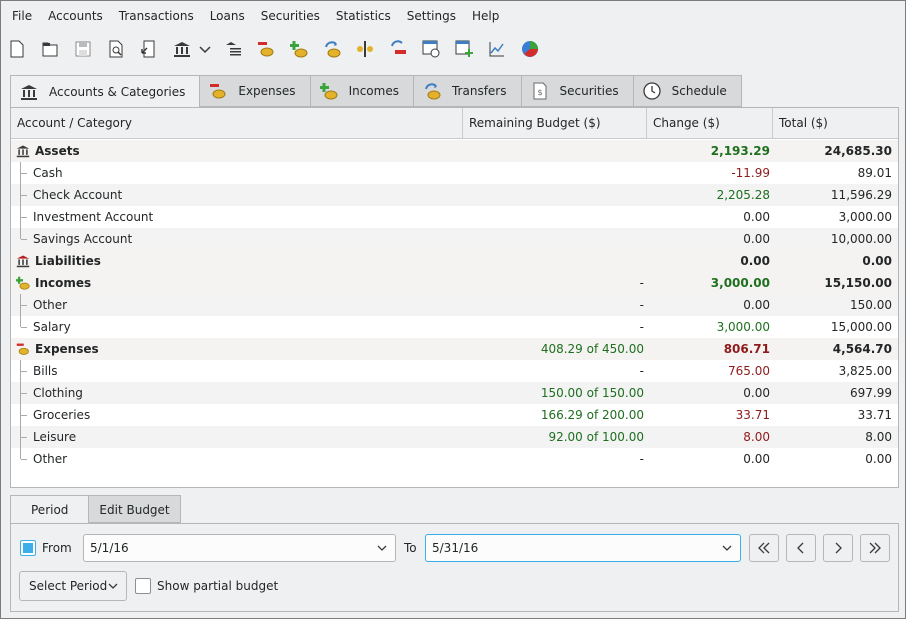 This screenshot has width=906, height=619. What do you see at coordinates (156, 16) in the screenshot?
I see `menu-transactions: Transactions` at bounding box center [156, 16].